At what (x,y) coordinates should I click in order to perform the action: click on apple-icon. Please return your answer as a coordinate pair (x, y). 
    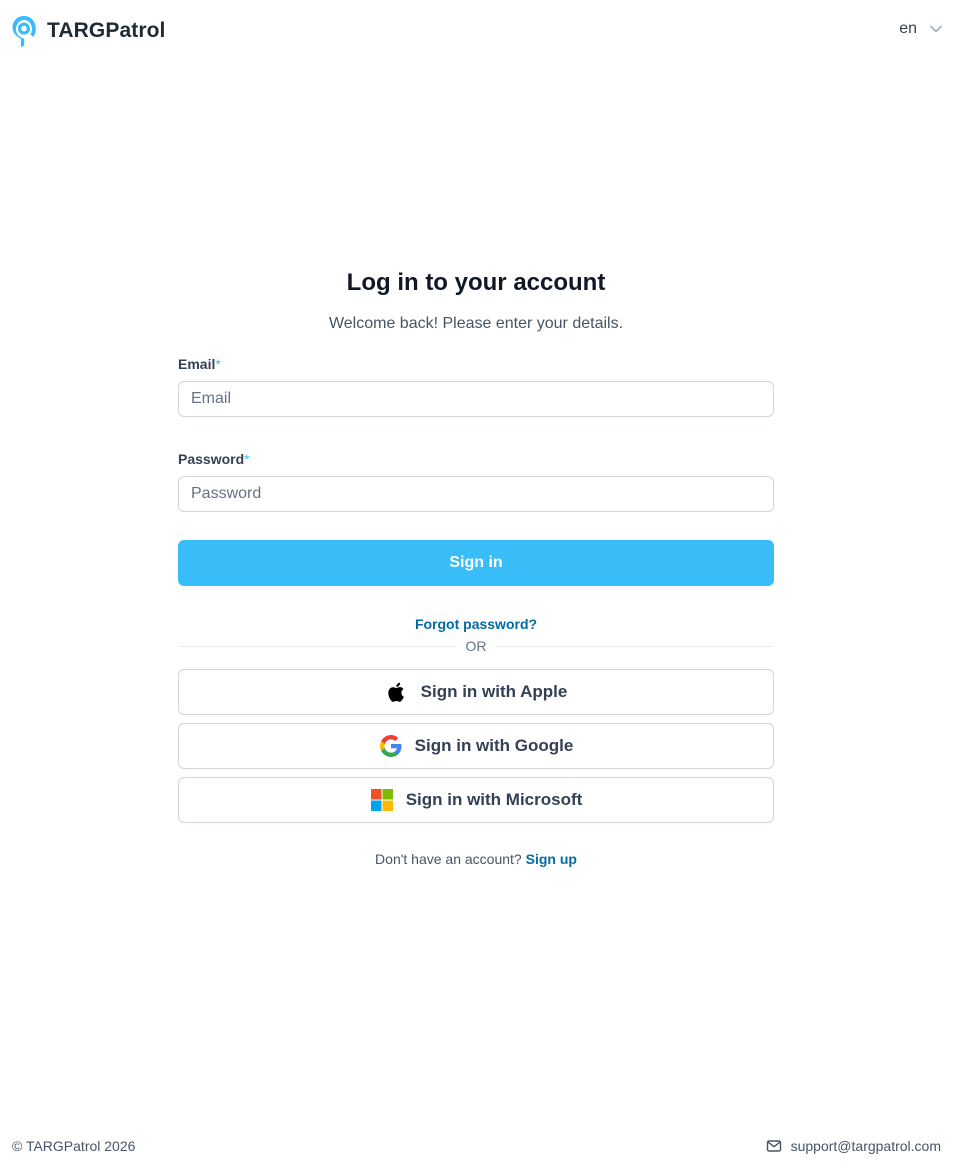
    Looking at the image, I should click on (395, 692).